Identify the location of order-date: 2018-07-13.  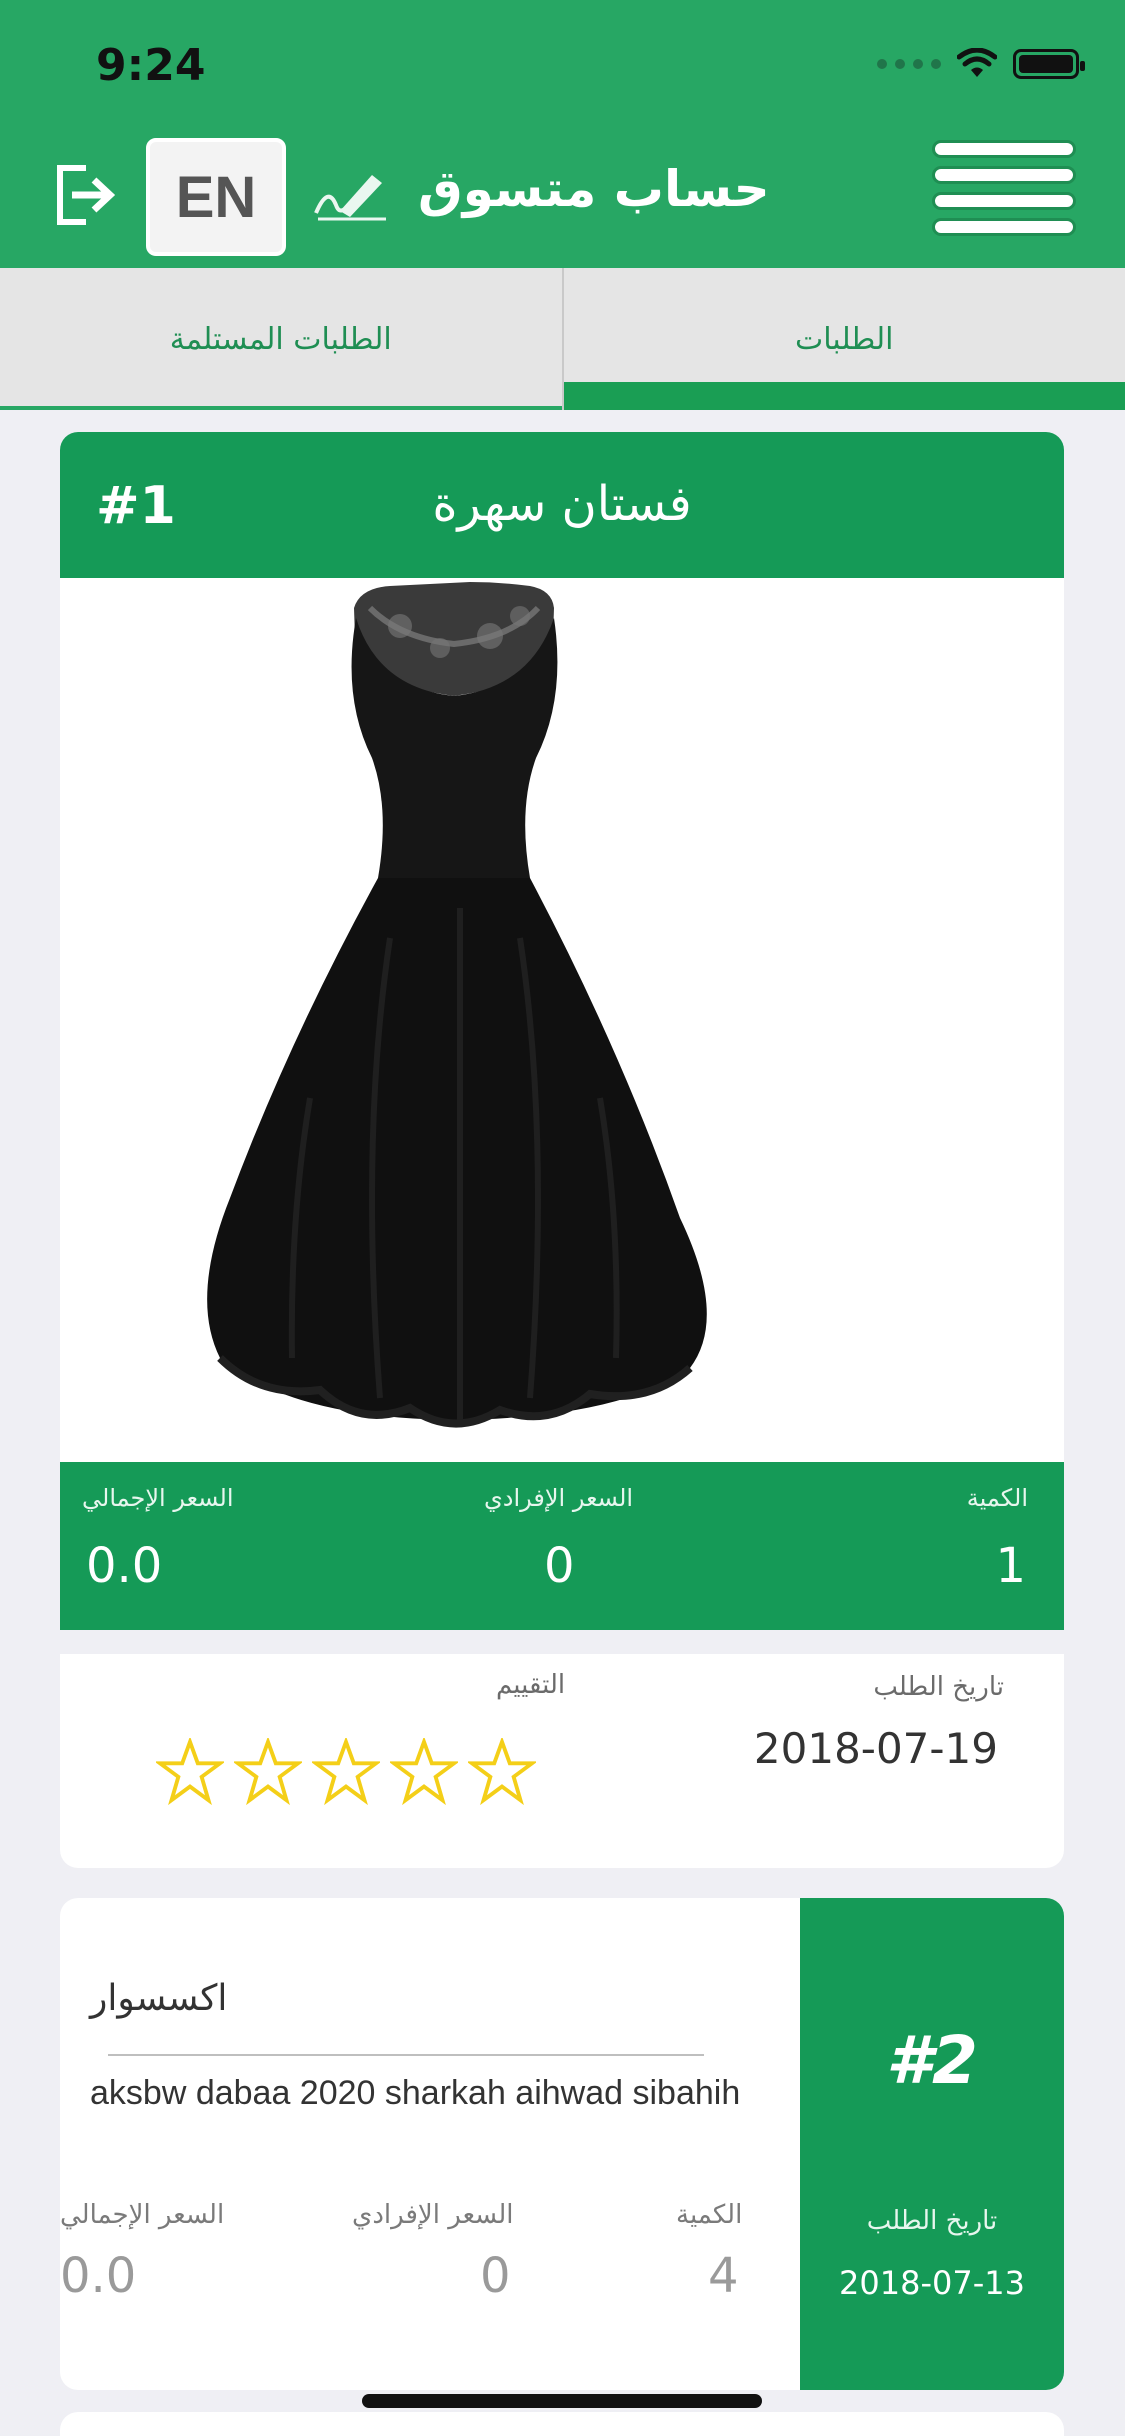
(932, 2283).